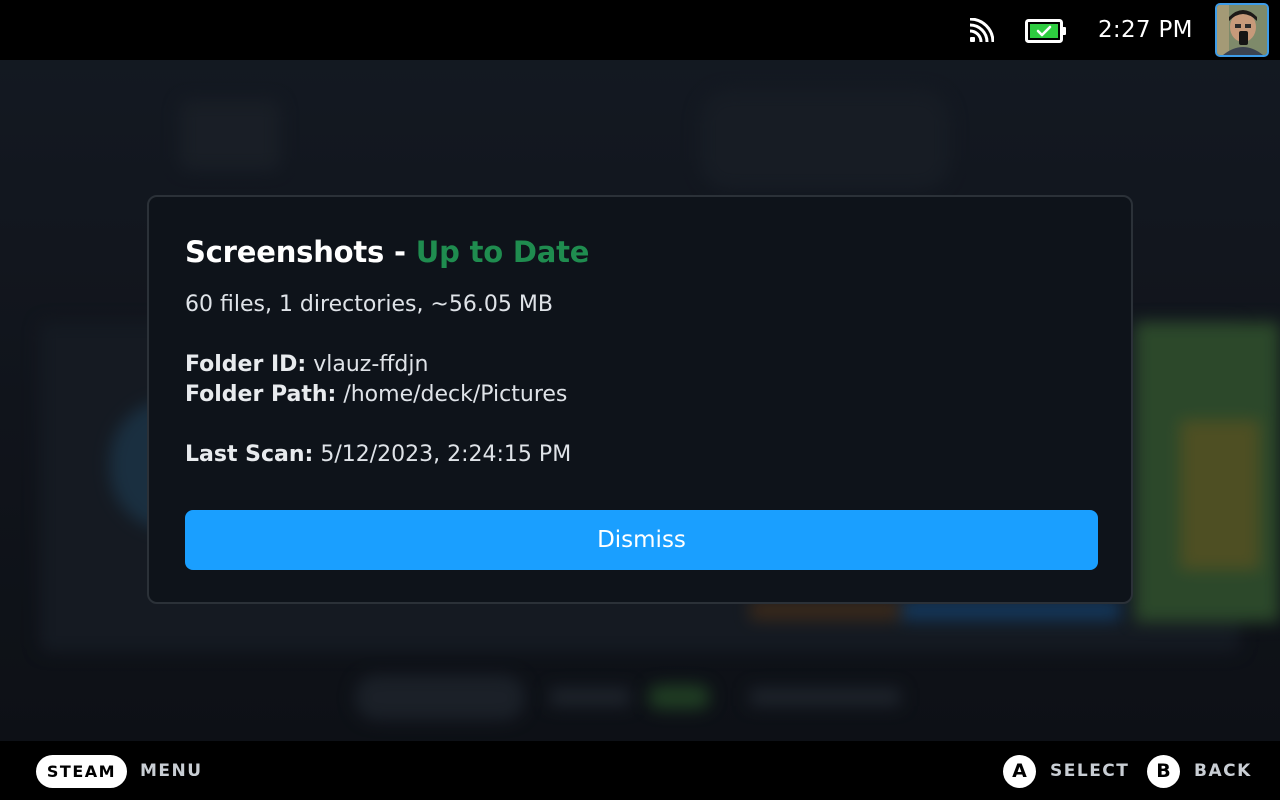 The width and height of the screenshot is (1280, 800). I want to click on folder-path-row: Folder Path: /home/deck/Pictures, so click(376, 394).